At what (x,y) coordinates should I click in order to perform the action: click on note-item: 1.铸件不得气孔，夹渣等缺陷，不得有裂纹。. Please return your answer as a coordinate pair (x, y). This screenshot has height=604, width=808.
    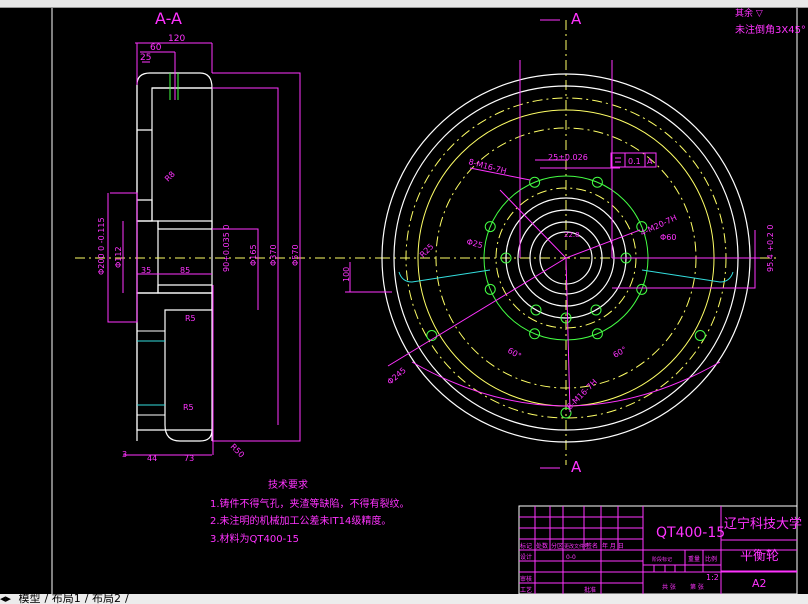
    Looking at the image, I should click on (310, 503).